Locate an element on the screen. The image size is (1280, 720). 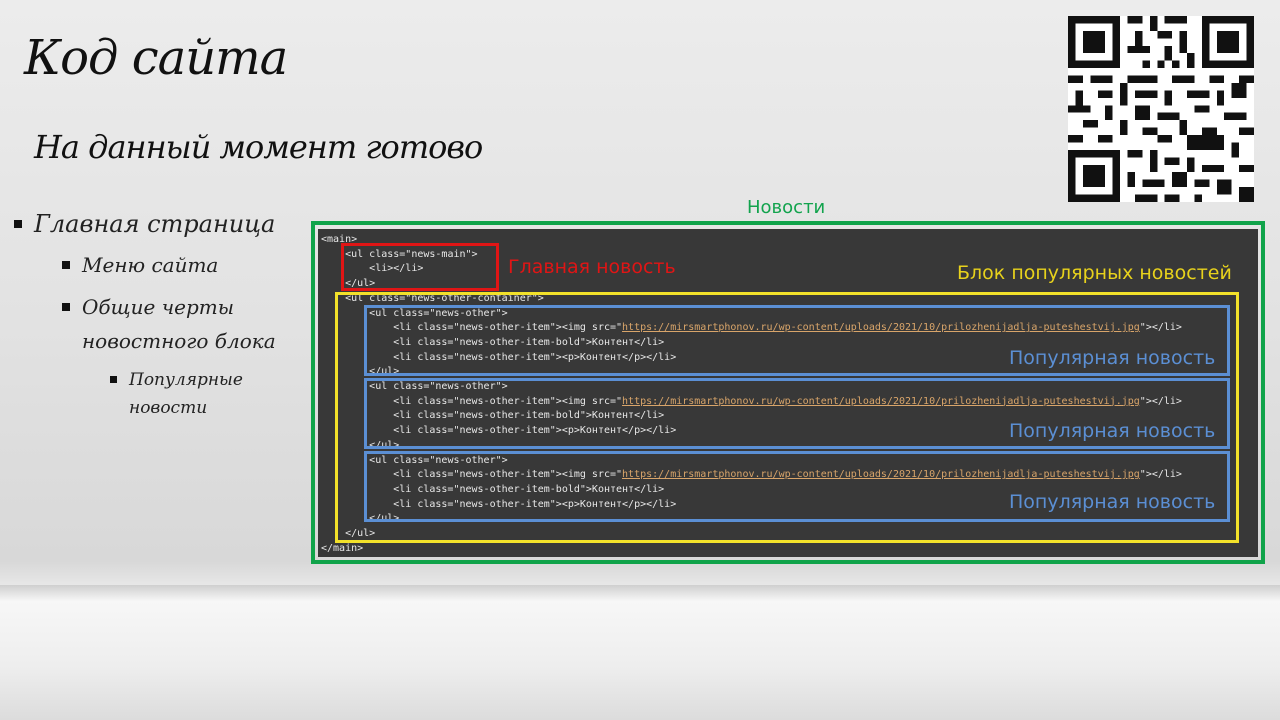
bullet-text: Меню сайта is located at coordinates (150, 265).